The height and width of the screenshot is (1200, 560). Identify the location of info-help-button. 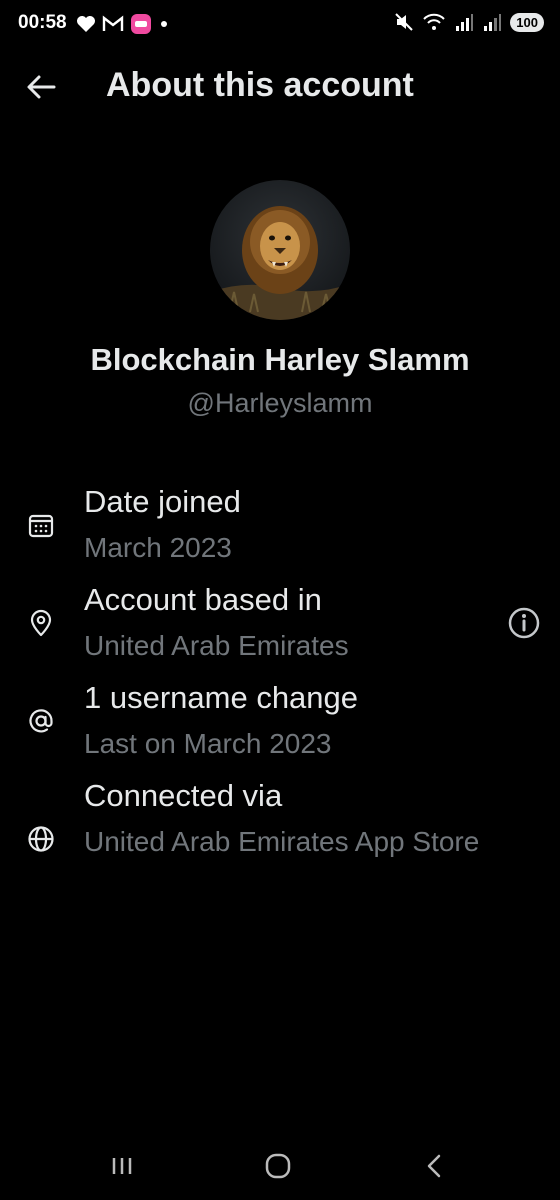
(524, 623).